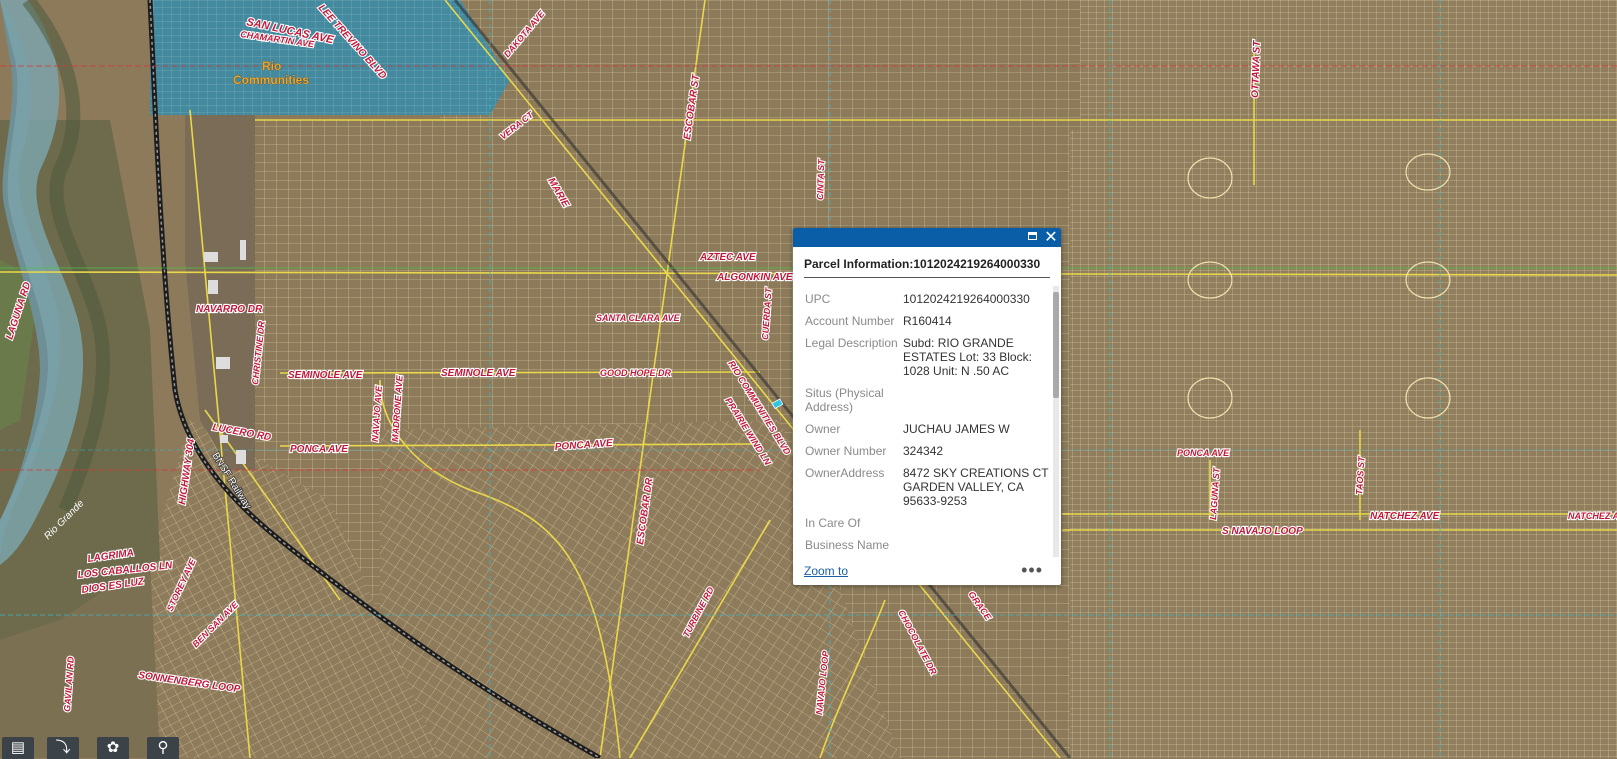 The image size is (1617, 759). What do you see at coordinates (163, 748) in the screenshot?
I see `search-icon: ⚲` at bounding box center [163, 748].